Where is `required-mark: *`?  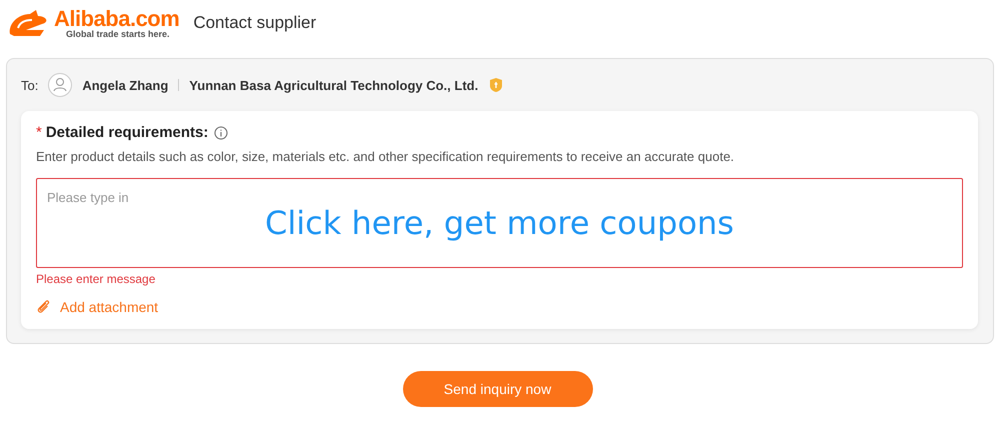
required-mark: * is located at coordinates (39, 132).